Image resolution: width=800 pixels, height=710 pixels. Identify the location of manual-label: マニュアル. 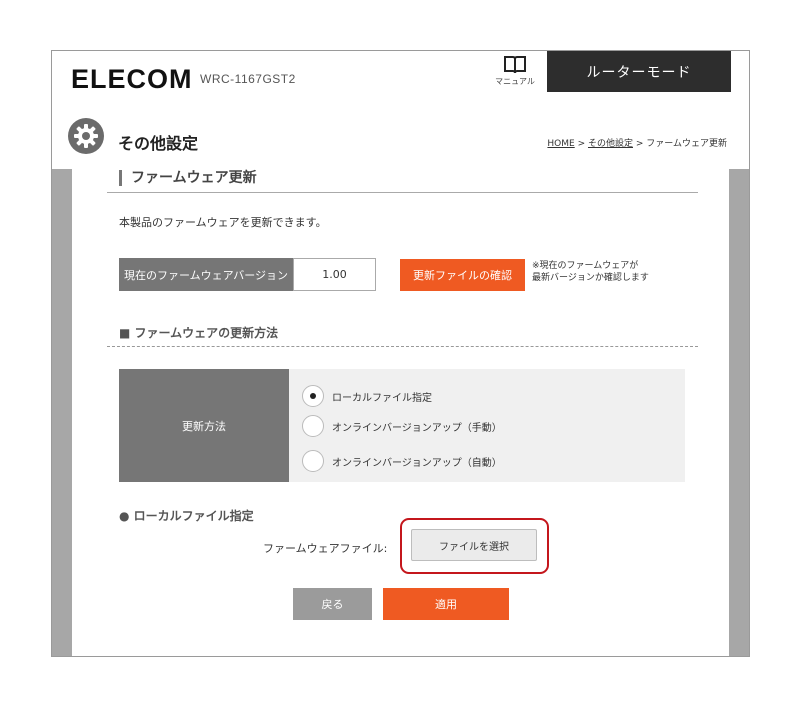
(515, 81).